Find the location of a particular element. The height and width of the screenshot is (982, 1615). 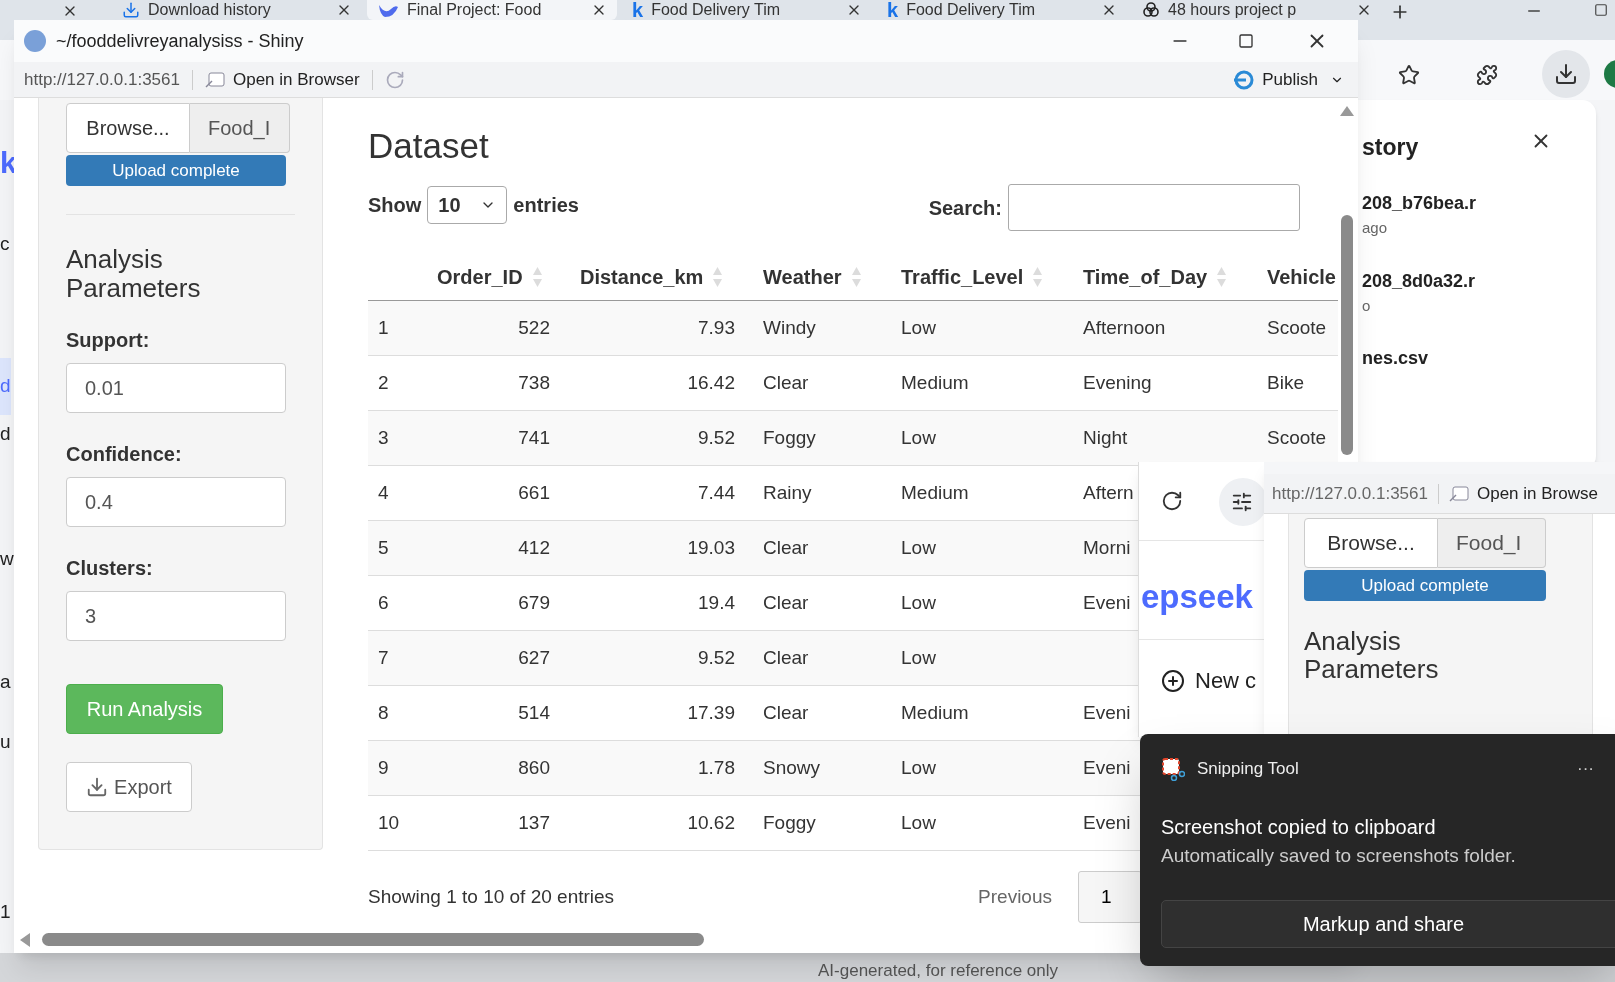

r-logo-icon is located at coordinates (35, 41).